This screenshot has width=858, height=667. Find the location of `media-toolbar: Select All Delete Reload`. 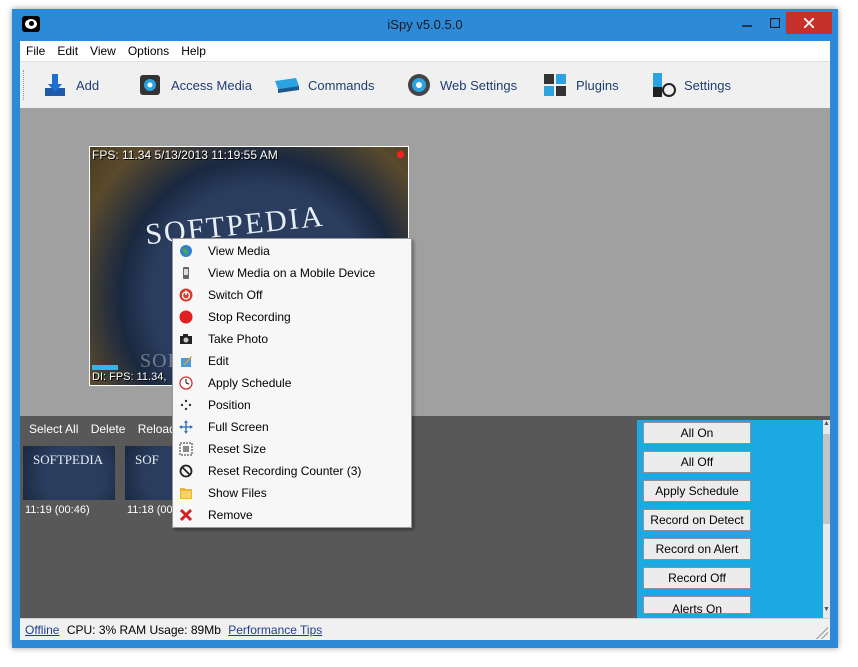

media-toolbar: Select All Delete Reload is located at coordinates (98, 430).